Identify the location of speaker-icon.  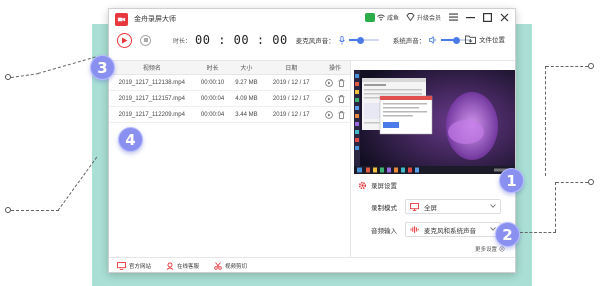
(433, 40).